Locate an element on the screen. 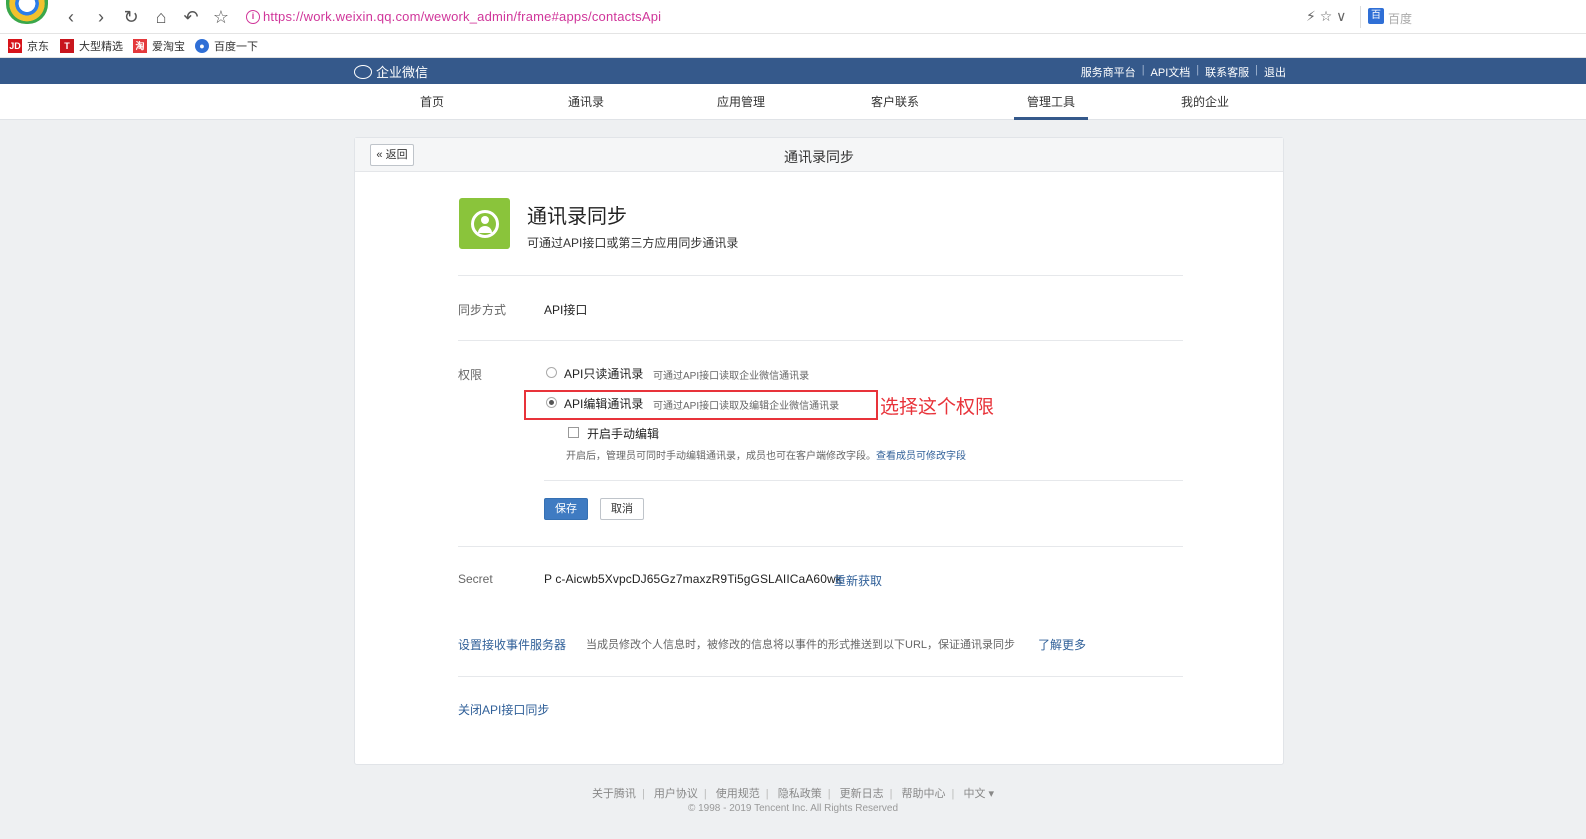 This screenshot has height=839, width=1586. bookmark-baidu: ● 百度一下 is located at coordinates (226, 46).